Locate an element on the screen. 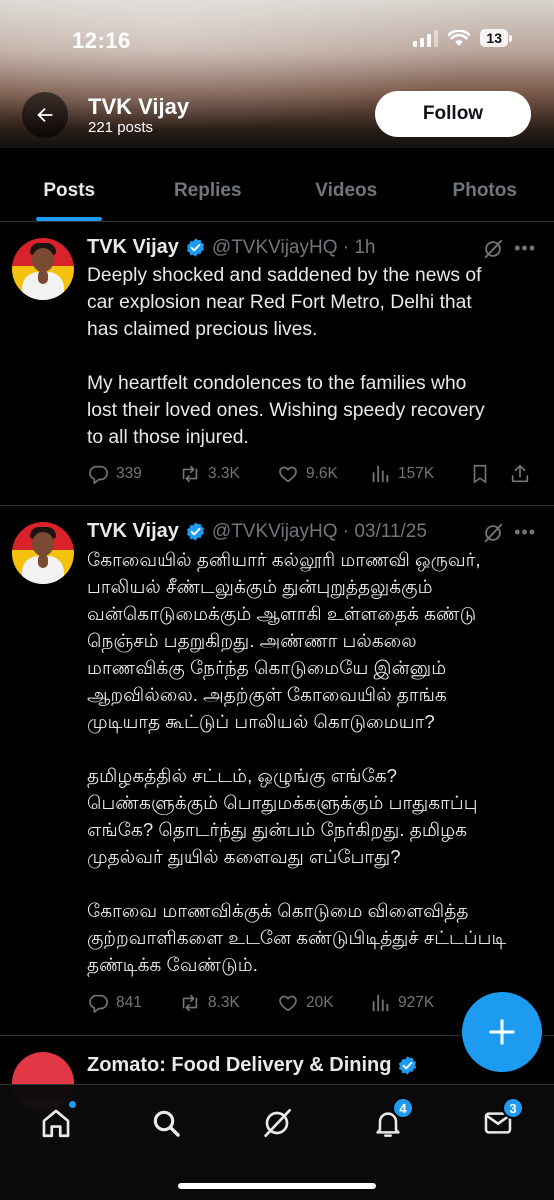  views-count: 157K is located at coordinates (416, 473).